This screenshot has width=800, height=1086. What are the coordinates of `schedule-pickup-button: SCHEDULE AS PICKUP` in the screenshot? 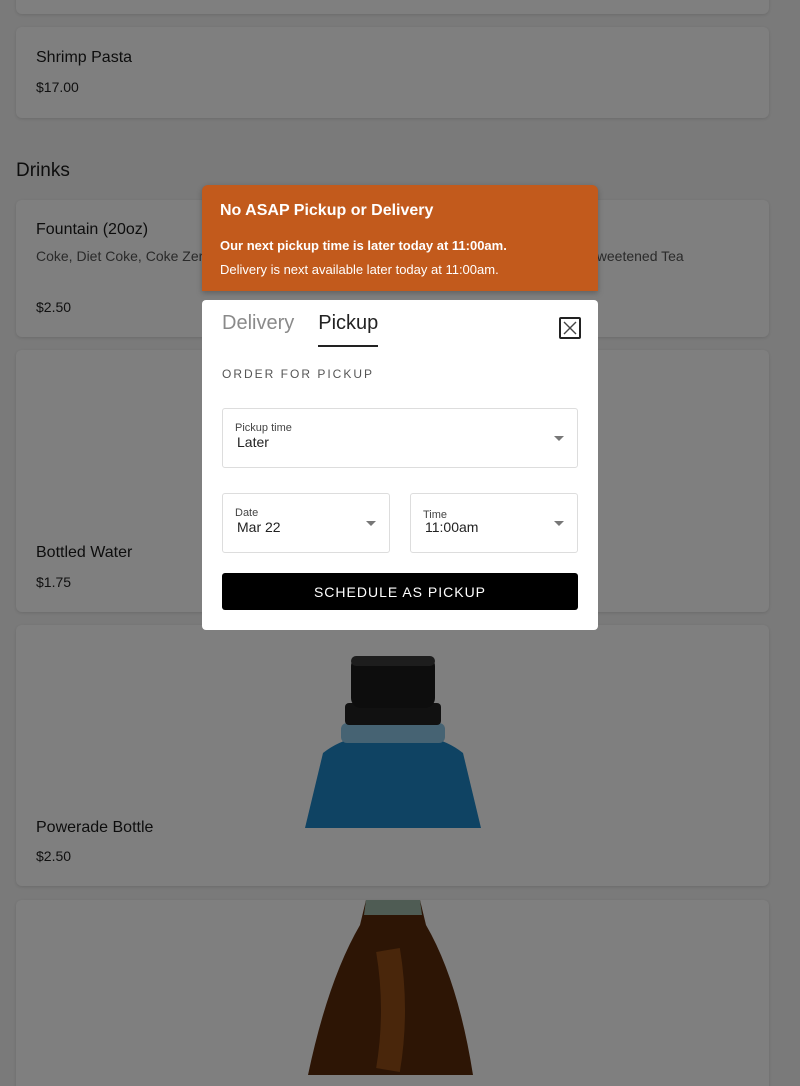 It's located at (400, 591).